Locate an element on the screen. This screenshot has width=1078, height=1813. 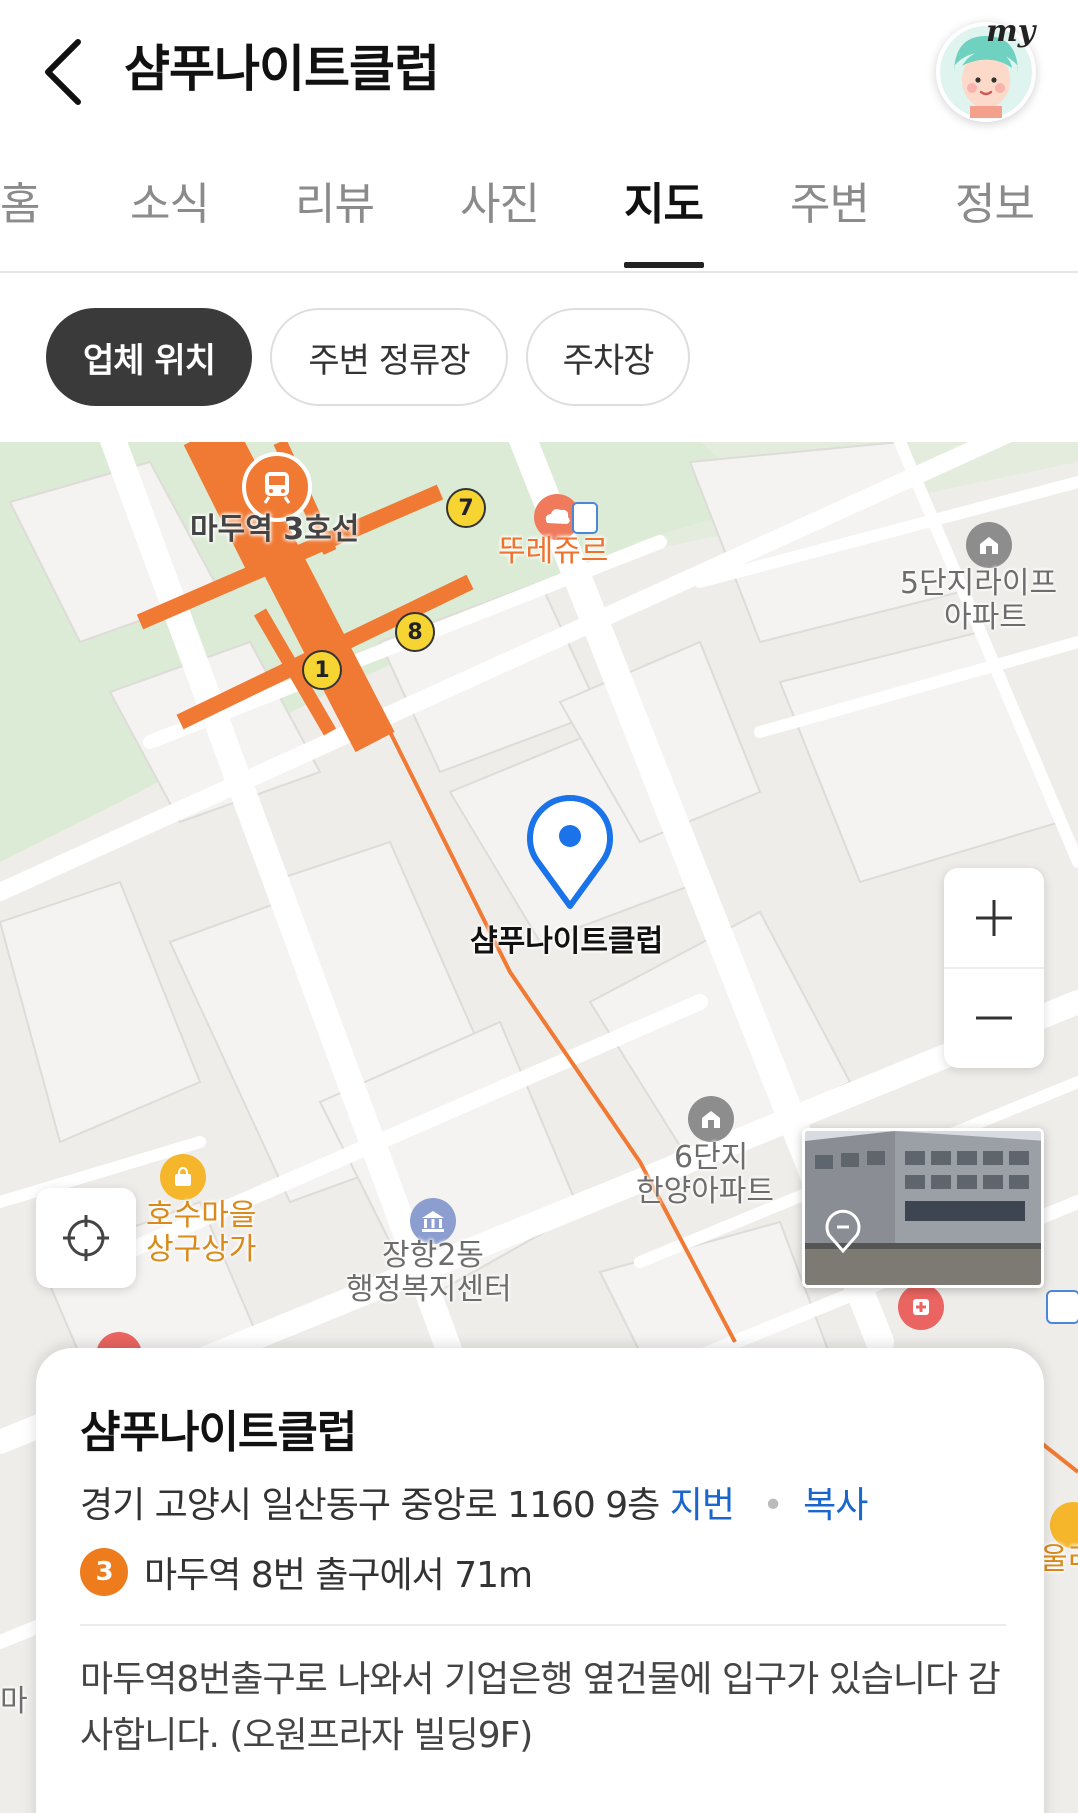
edge-left-label: 마 is located at coordinates (14, 1701).